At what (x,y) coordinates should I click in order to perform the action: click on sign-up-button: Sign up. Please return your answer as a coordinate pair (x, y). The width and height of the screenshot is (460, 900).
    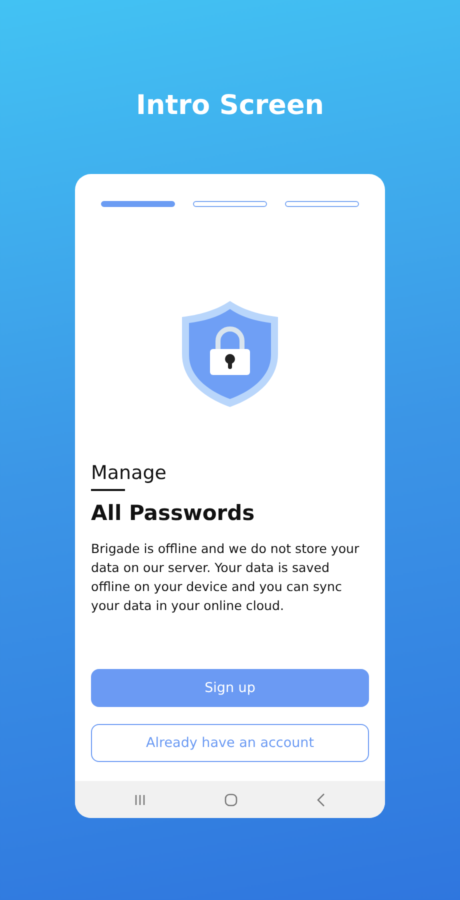
    Looking at the image, I should click on (230, 688).